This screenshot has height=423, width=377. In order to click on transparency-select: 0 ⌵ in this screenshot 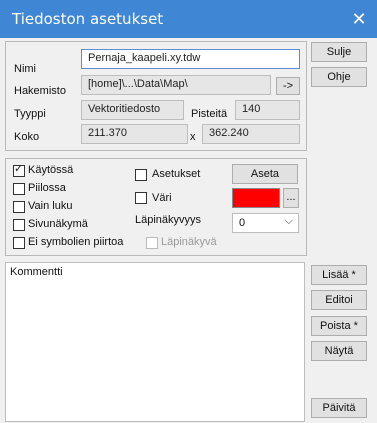, I will do `click(265, 223)`.